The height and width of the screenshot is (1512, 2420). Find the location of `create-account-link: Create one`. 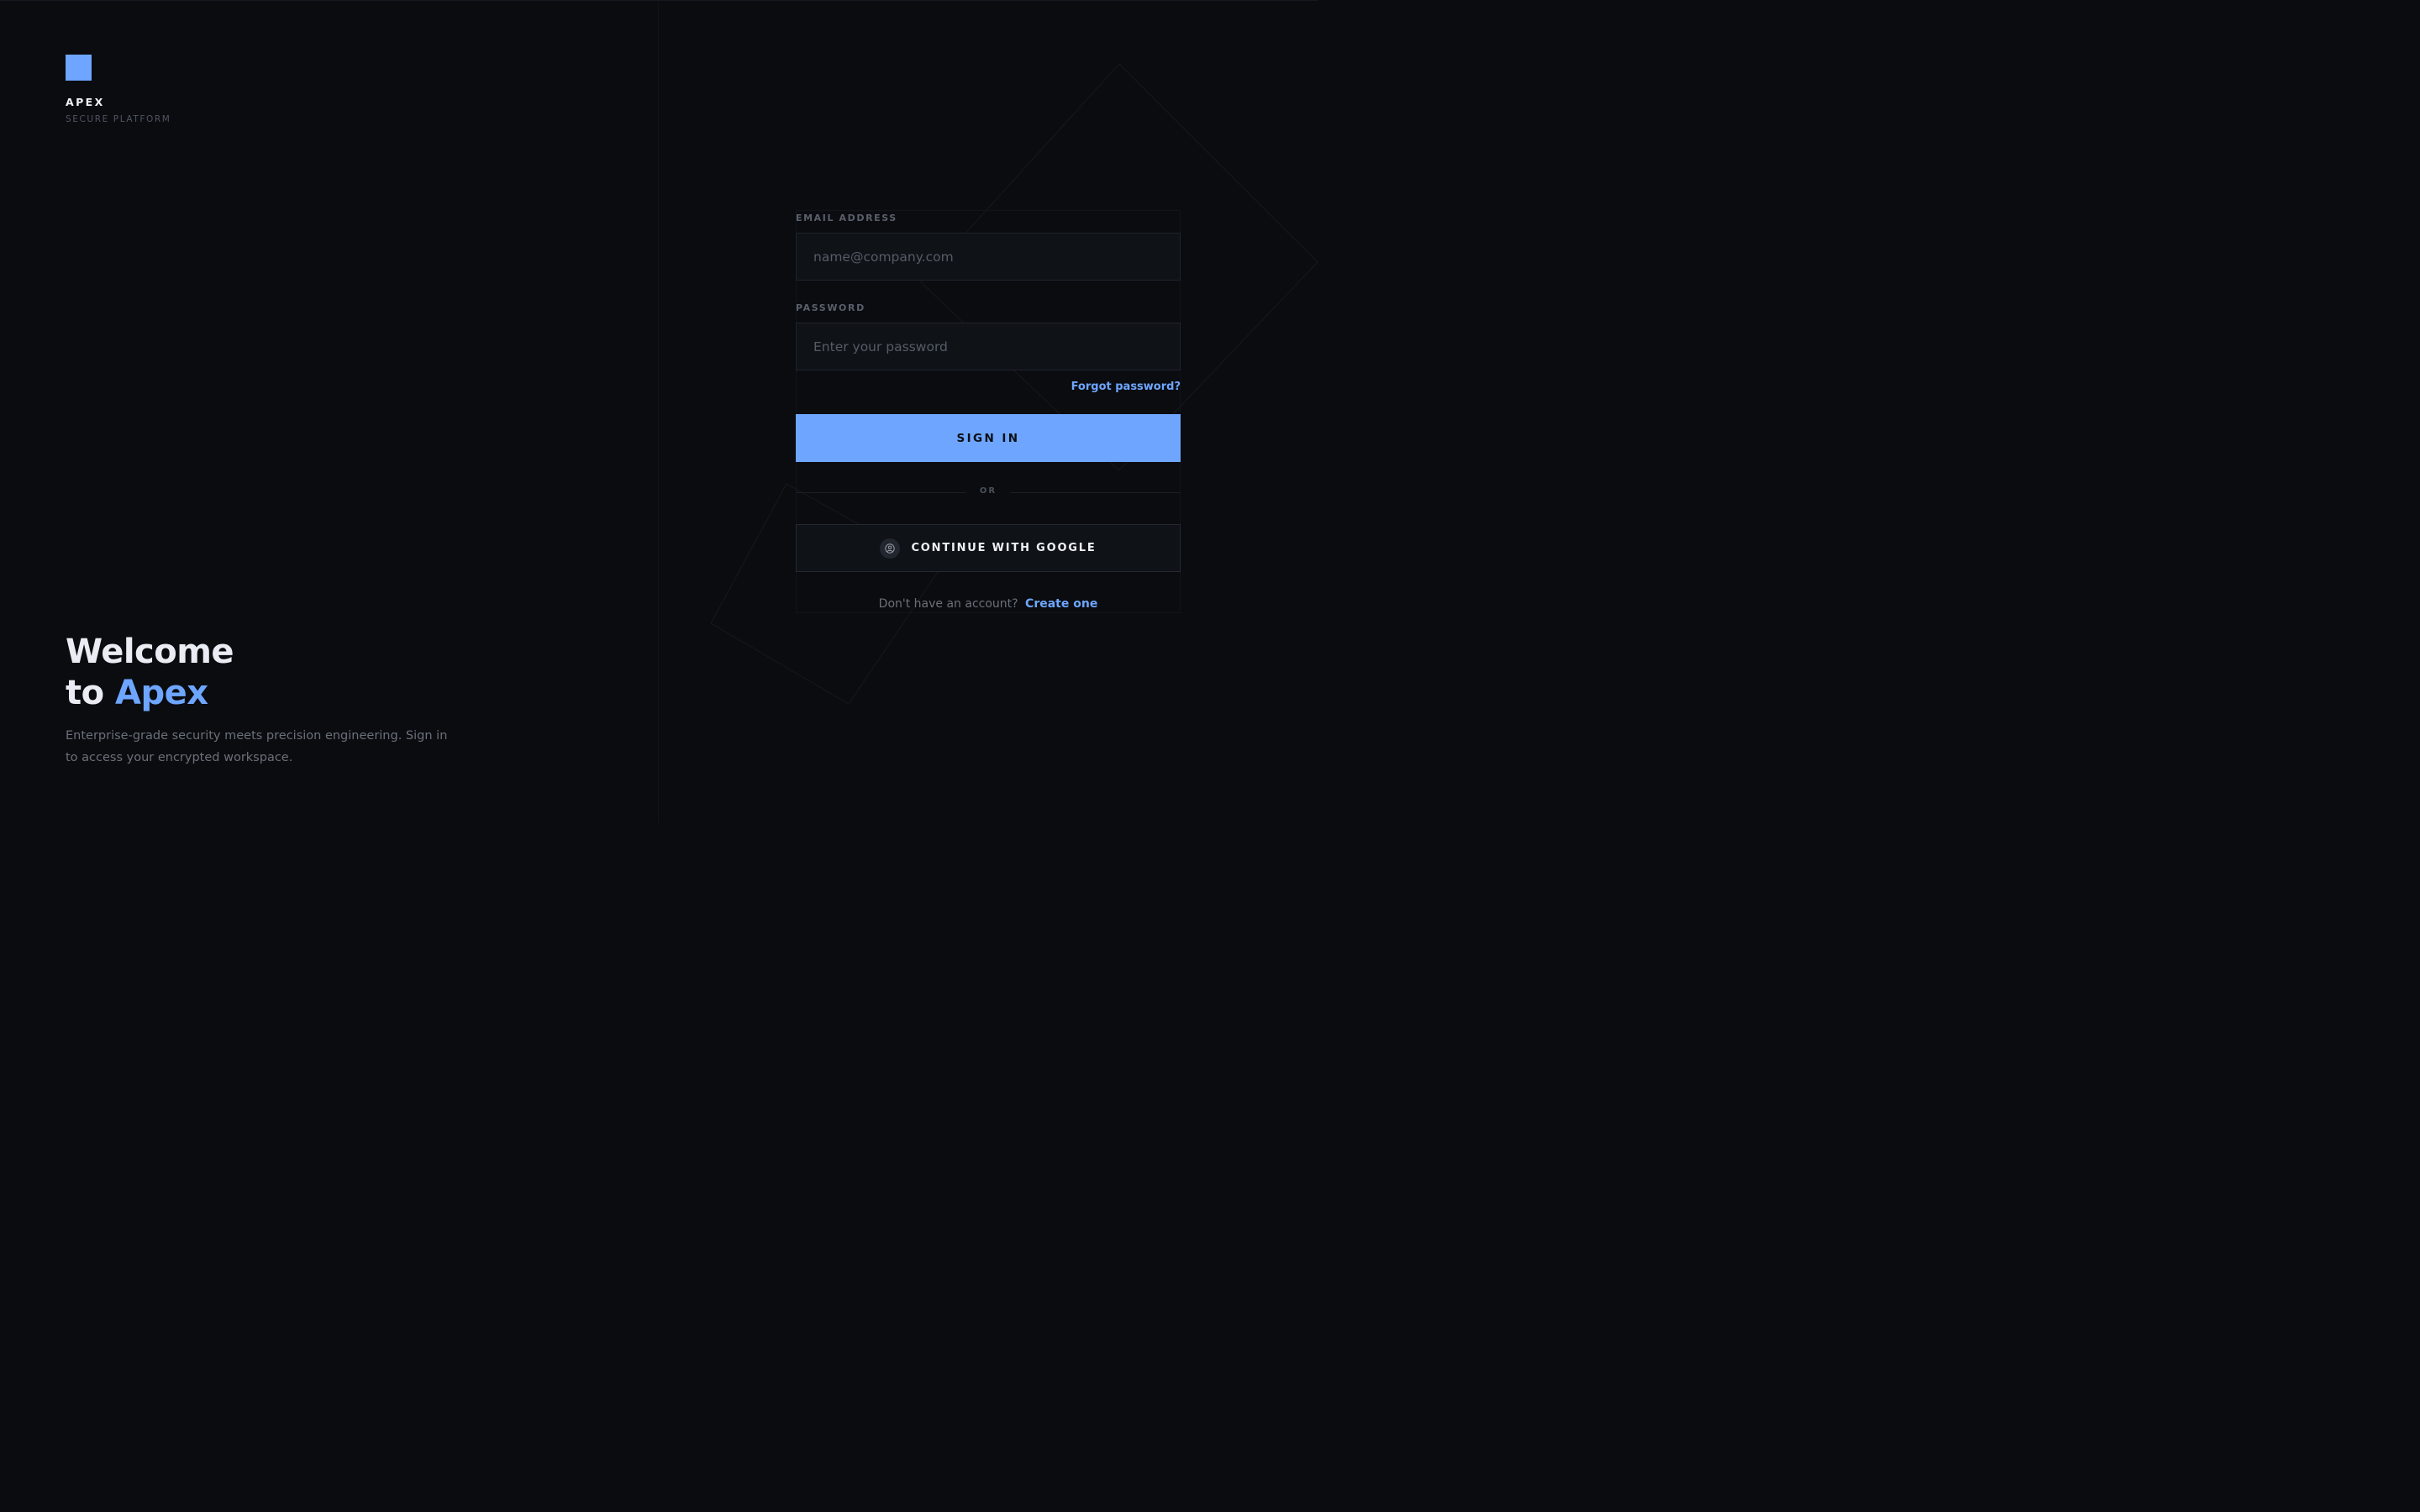

create-account-link: Create one is located at coordinates (1061, 604).